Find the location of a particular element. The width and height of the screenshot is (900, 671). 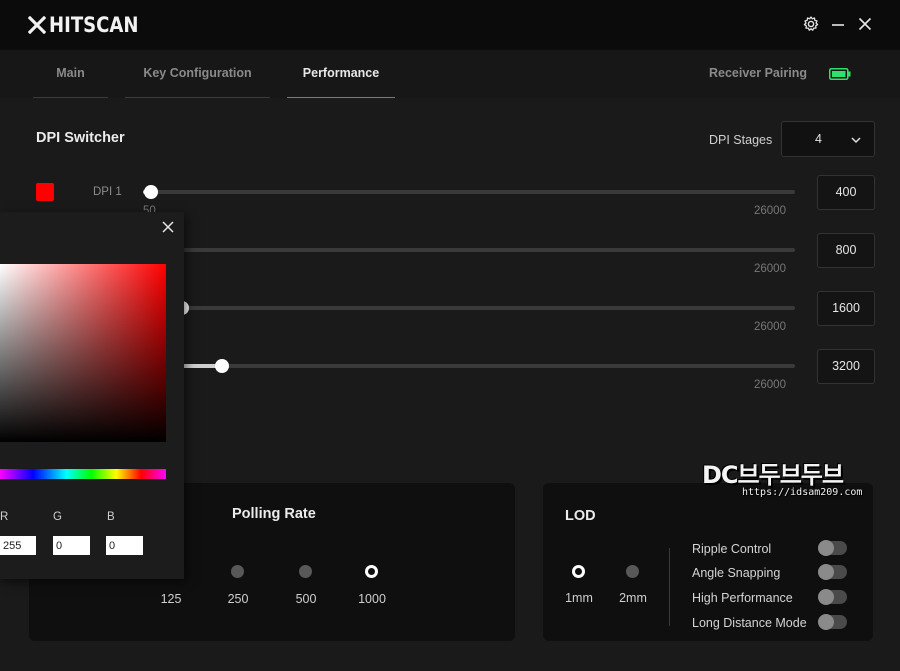

dpi-stages-select: 4 is located at coordinates (828, 139).